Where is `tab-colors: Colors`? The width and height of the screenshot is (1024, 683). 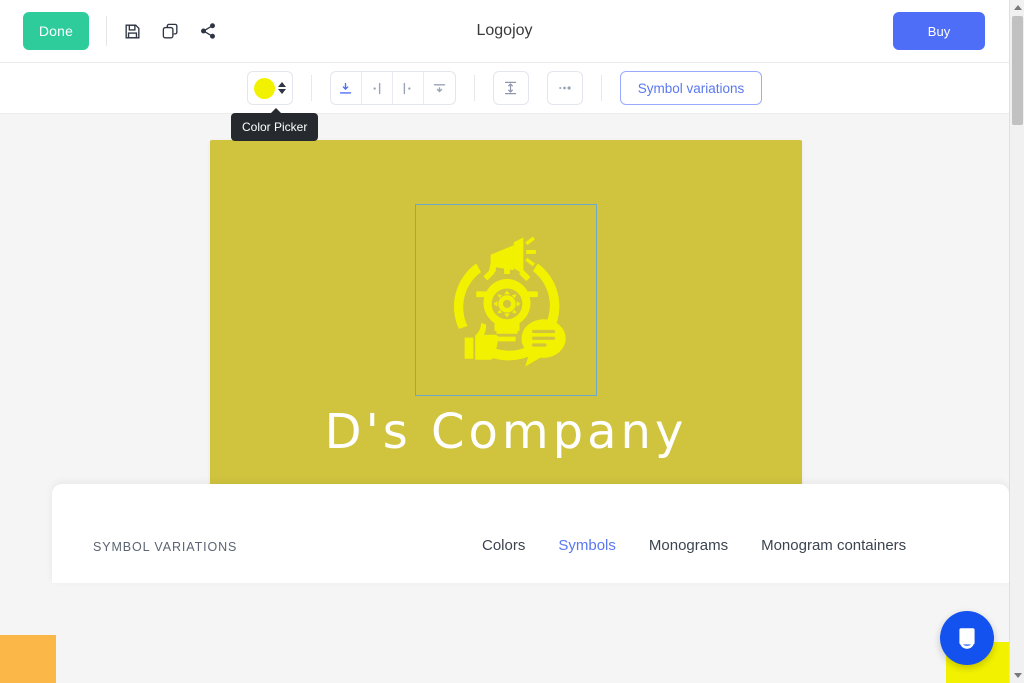
tab-colors: Colors is located at coordinates (503, 545).